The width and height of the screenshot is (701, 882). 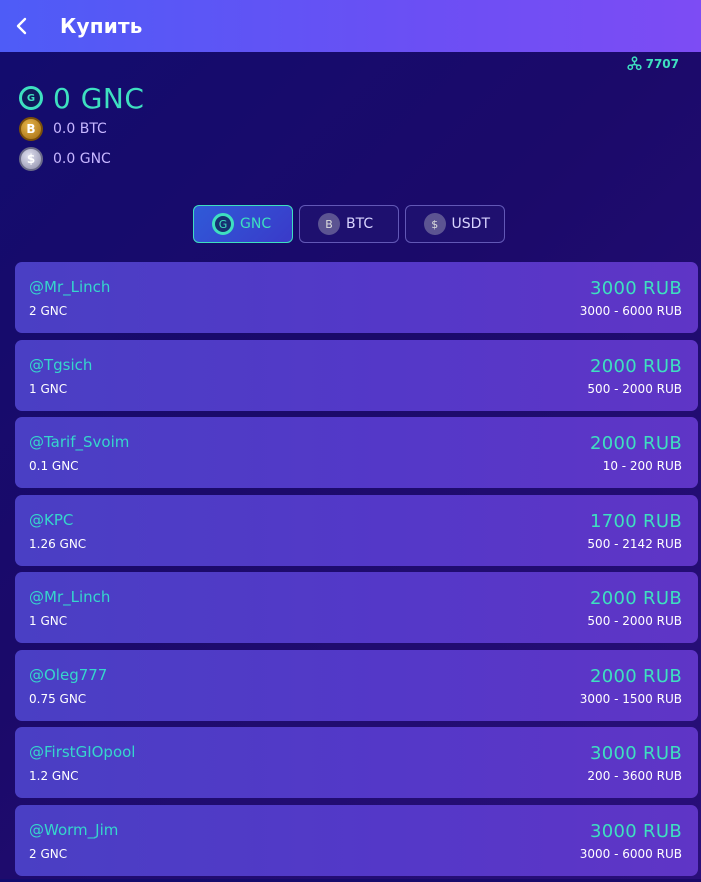 I want to click on referral-counter: 7707, so click(x=652, y=63).